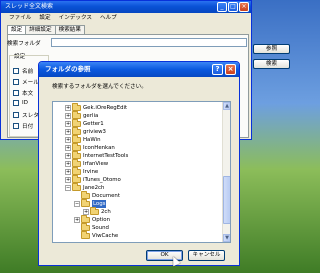  What do you see at coordinates (226, 200) in the screenshot?
I see `scroll-thumb` at bounding box center [226, 200].